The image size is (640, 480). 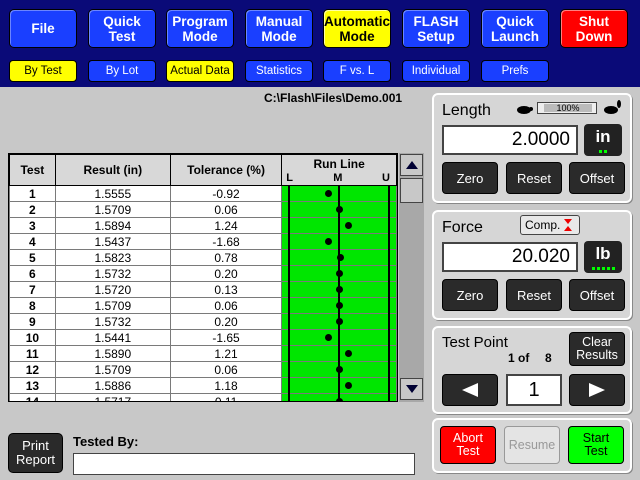 I want to click on cell-test: 14, so click(x=32, y=397).